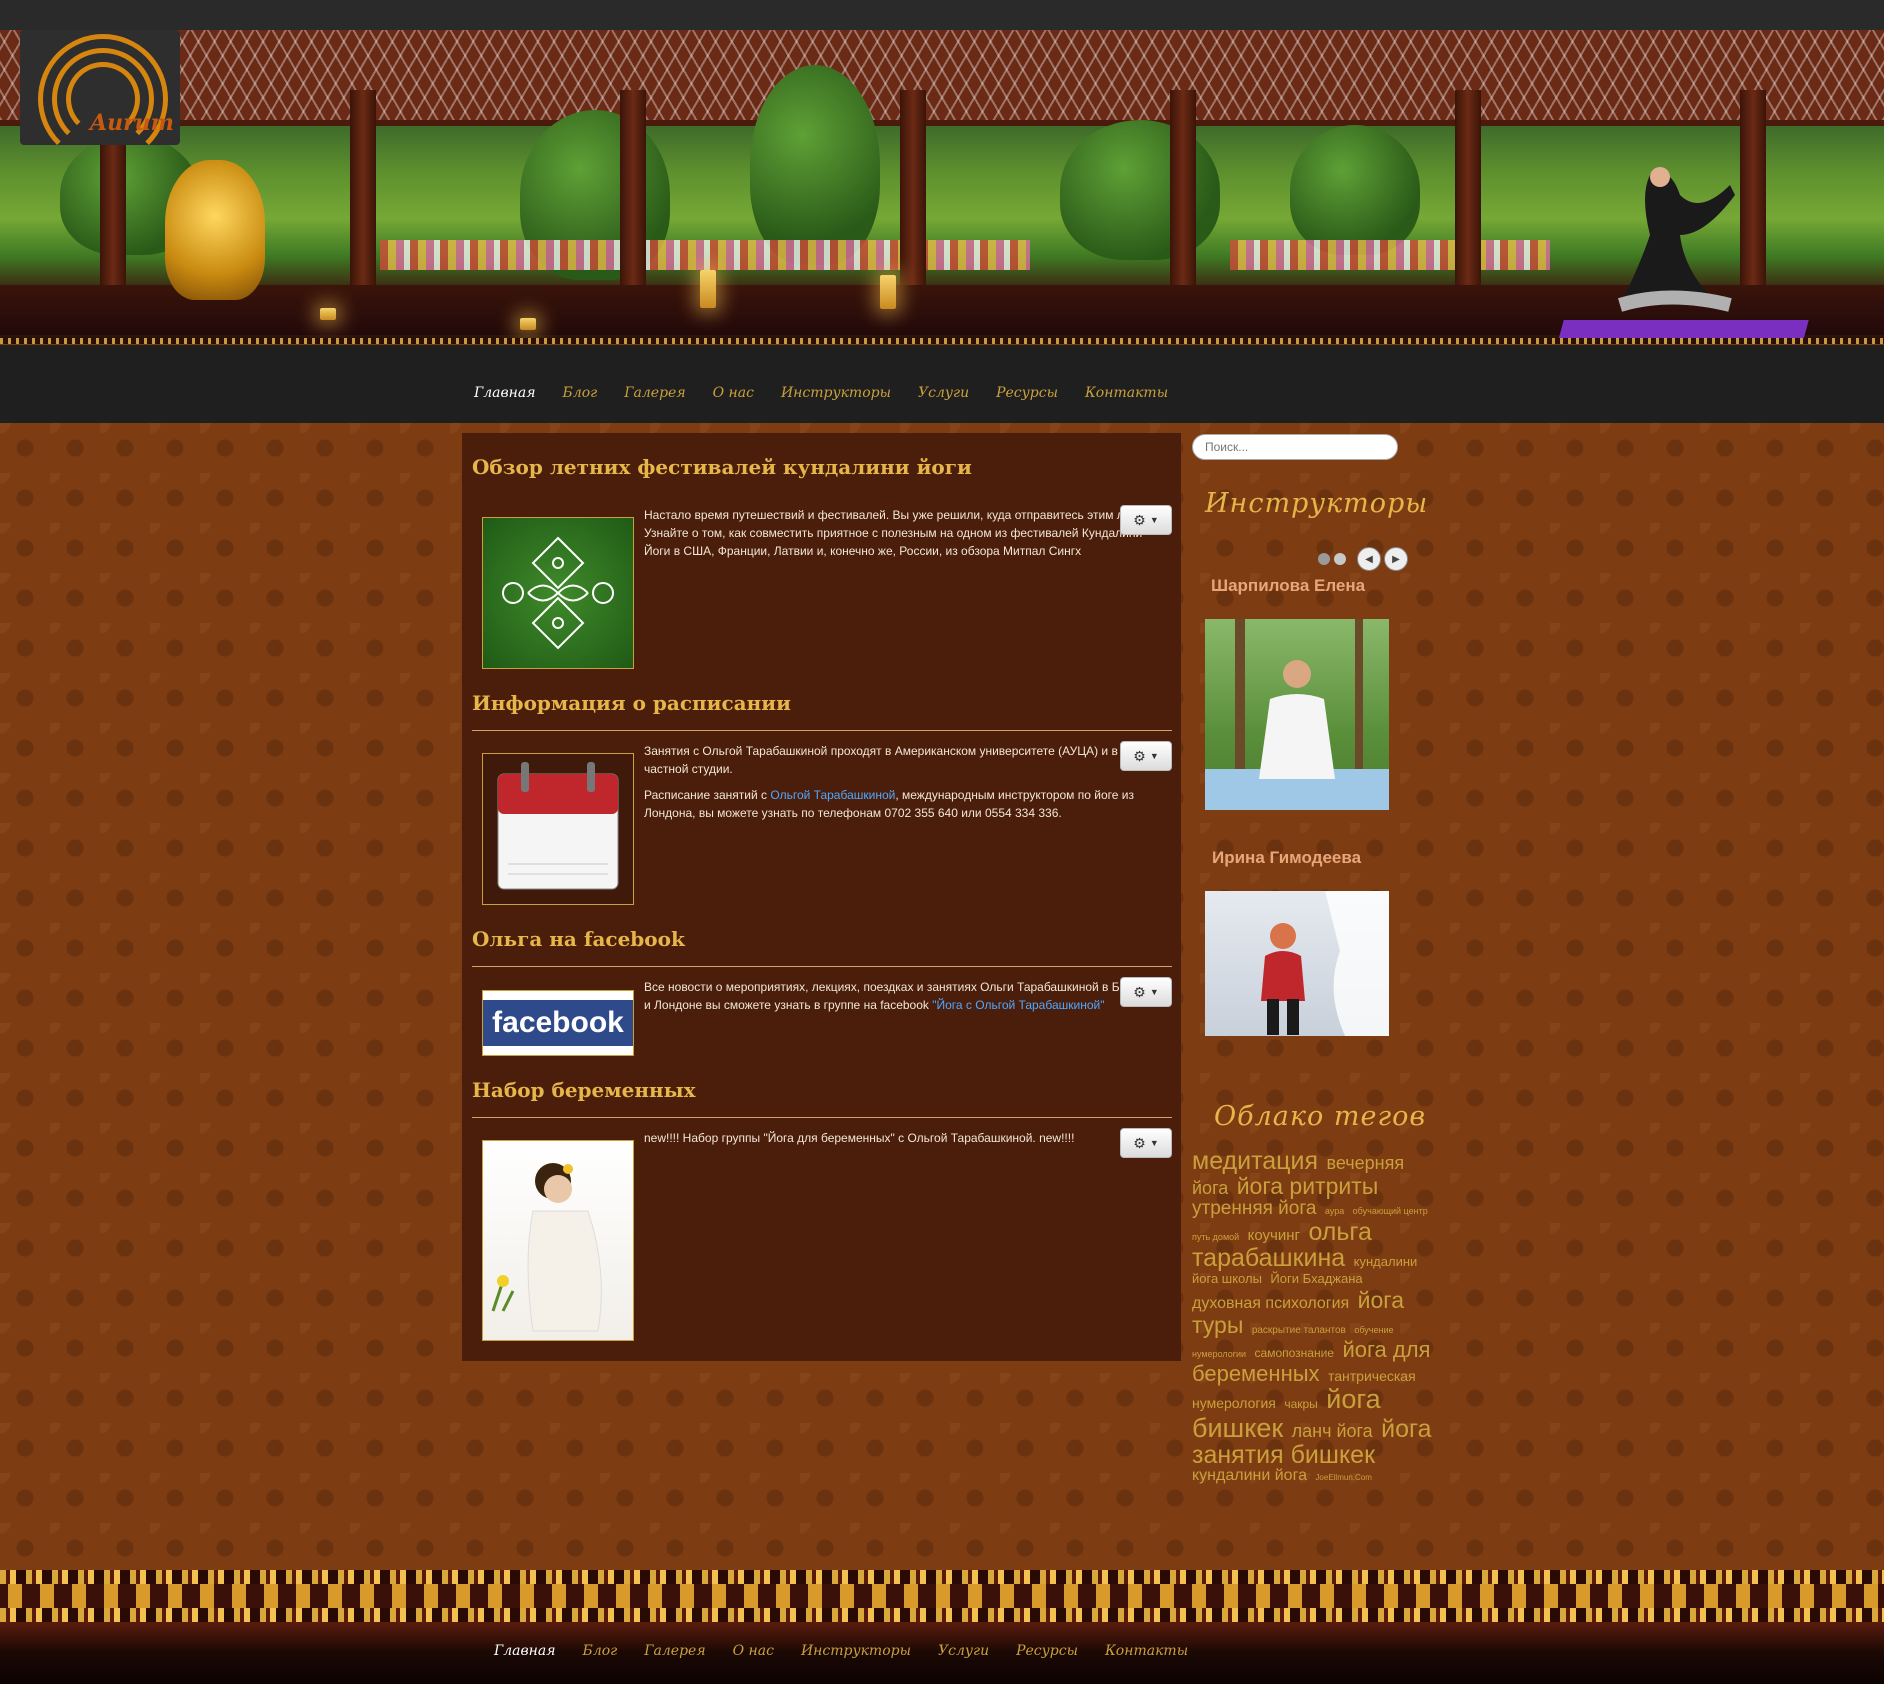  What do you see at coordinates (558, 826) in the screenshot?
I see `calendar-icon` at bounding box center [558, 826].